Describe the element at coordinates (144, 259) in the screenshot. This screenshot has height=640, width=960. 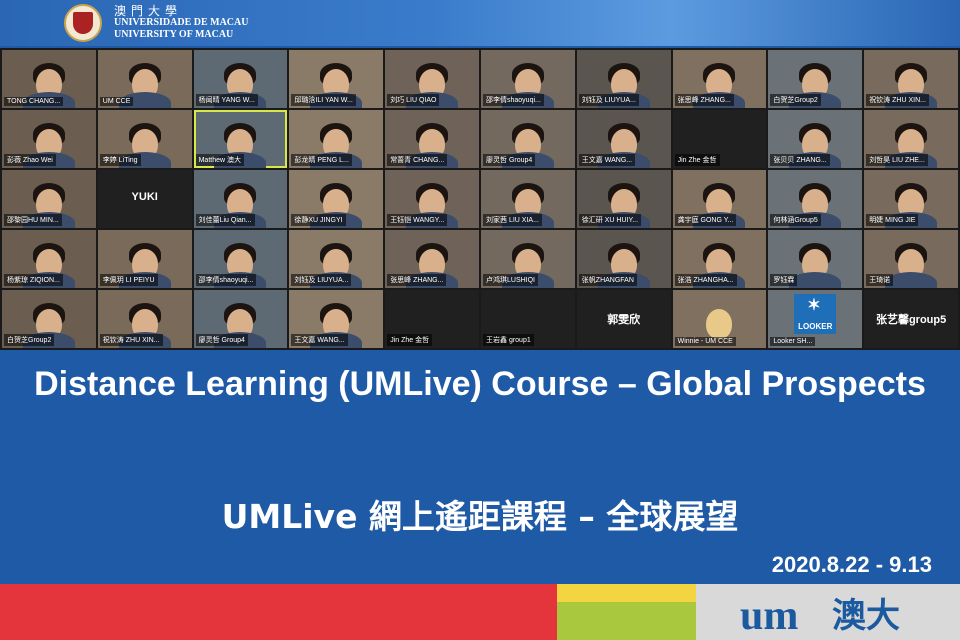
I see `participant-tile: 李佩玥 LI PEIYU` at that location.